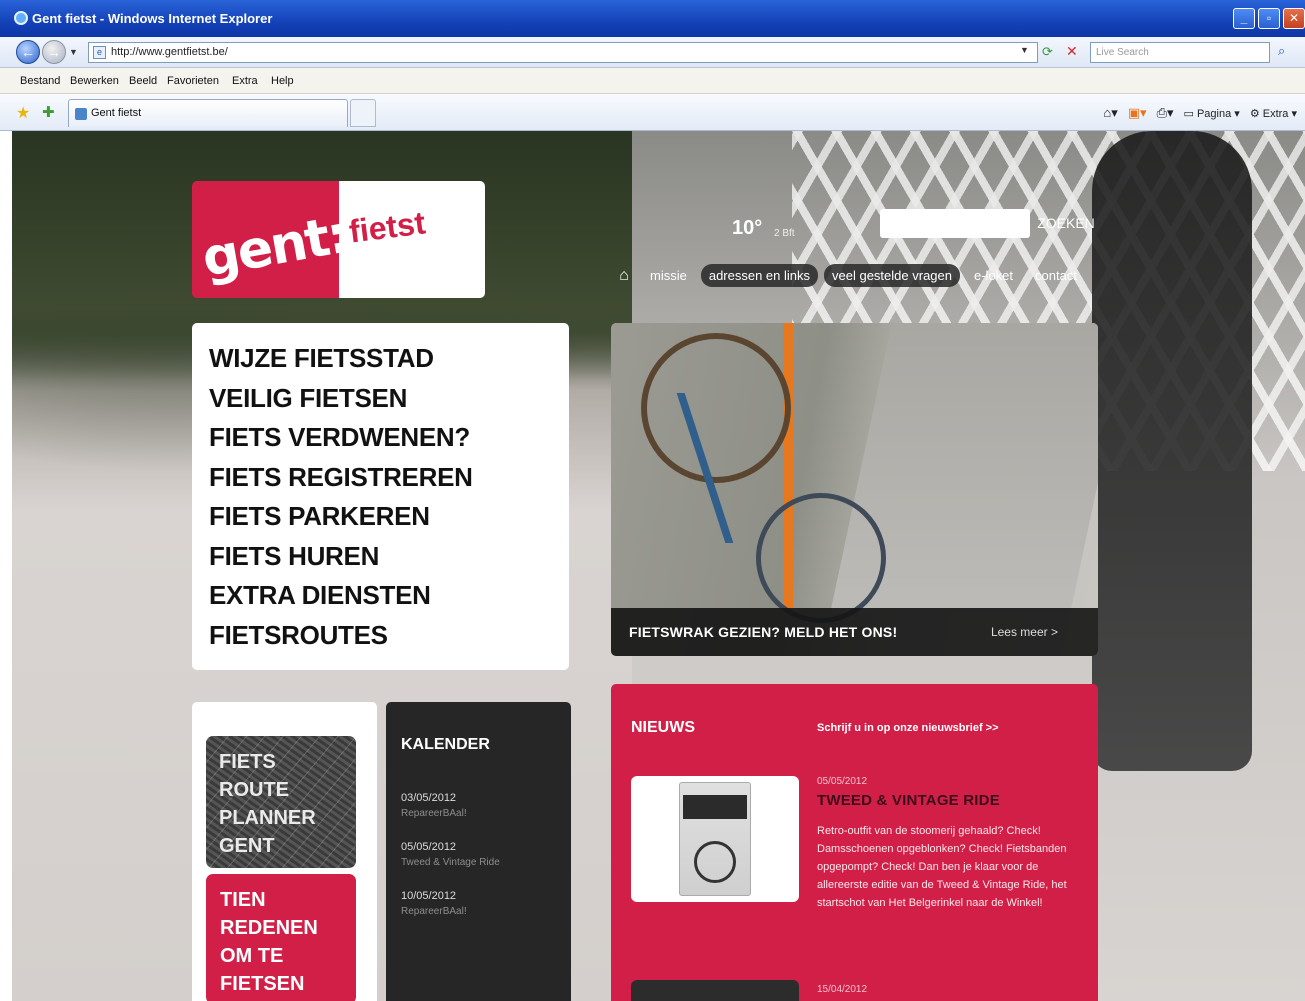  Describe the element at coordinates (1244, 18) in the screenshot. I see `minimize-button: _` at that location.